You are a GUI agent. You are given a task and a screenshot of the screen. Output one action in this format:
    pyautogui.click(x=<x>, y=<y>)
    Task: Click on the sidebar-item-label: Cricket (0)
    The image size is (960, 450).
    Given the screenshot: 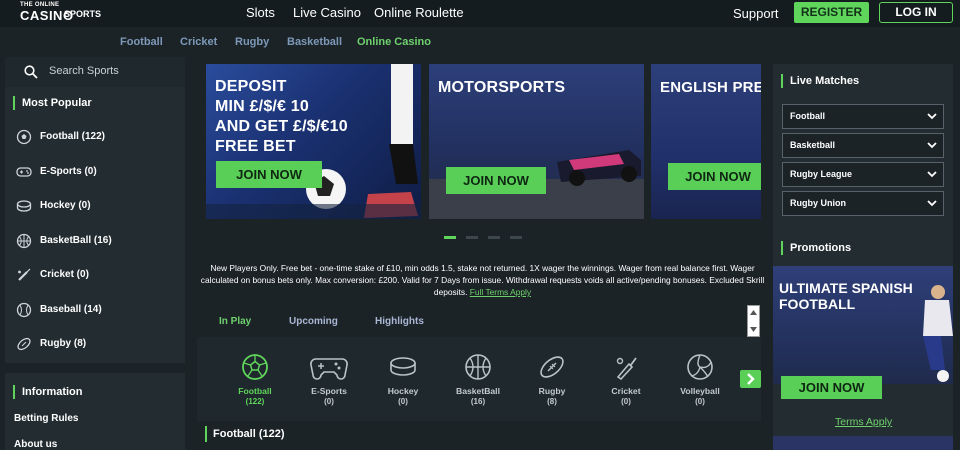 What is the action you would take?
    pyautogui.click(x=64, y=274)
    